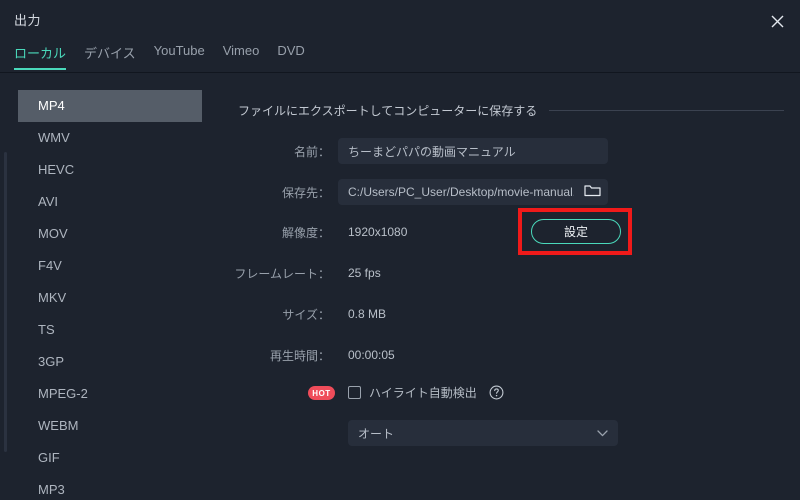  I want to click on size-value: 0.8 MB, so click(367, 314).